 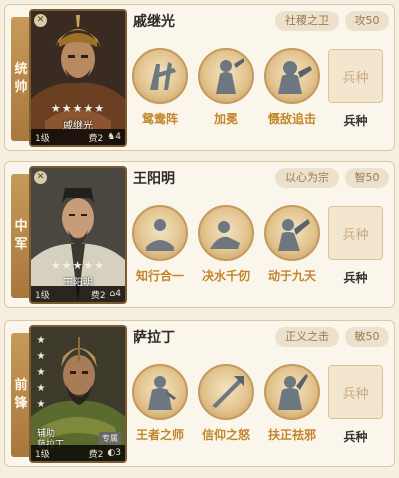 What do you see at coordinates (78, 294) in the screenshot?
I see `portrait-info-bar: 1级 费2 ⌂ 4` at bounding box center [78, 294].